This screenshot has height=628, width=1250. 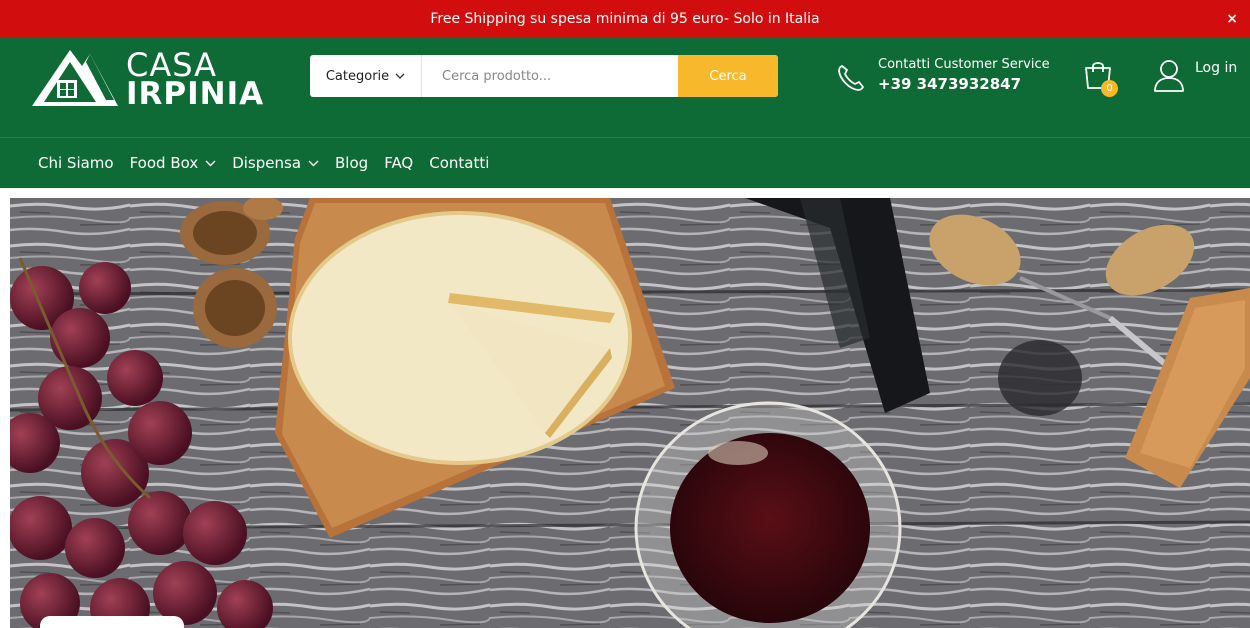 I want to click on site-logo: CASA IRPINIA, so click(x=155, y=78).